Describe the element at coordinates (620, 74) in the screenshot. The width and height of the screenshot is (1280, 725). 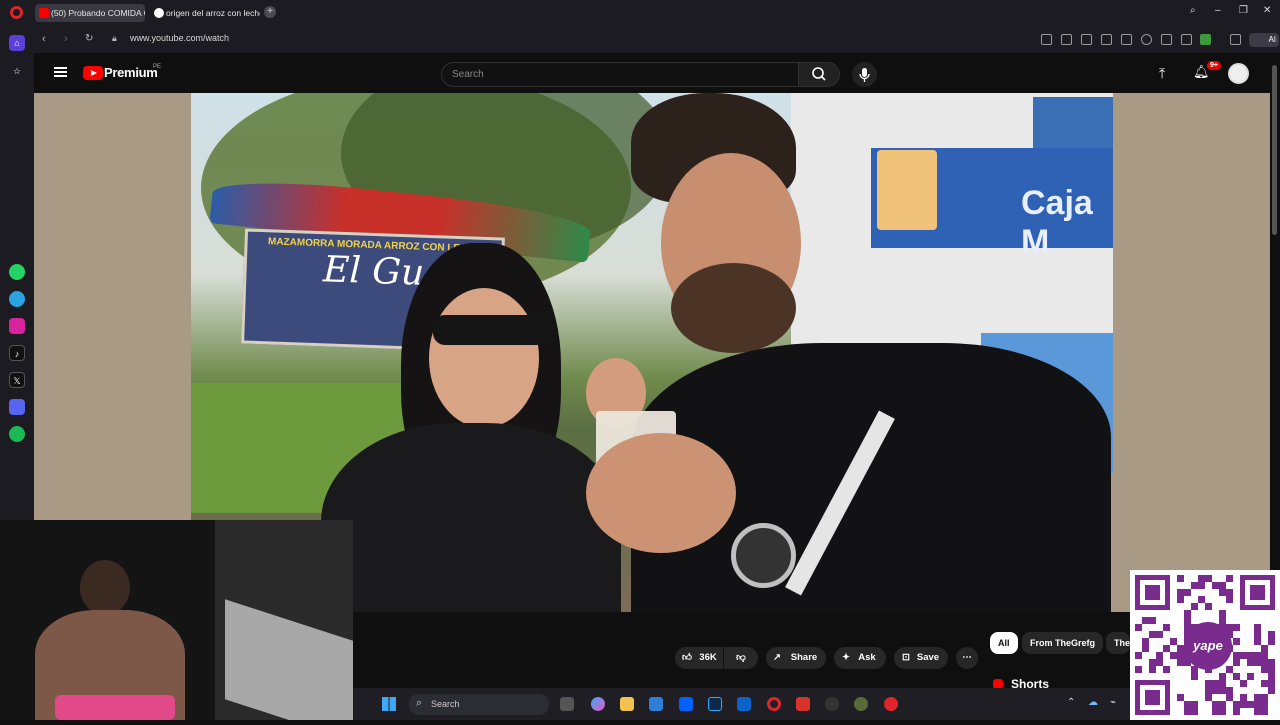
I see `search-input: Search` at that location.